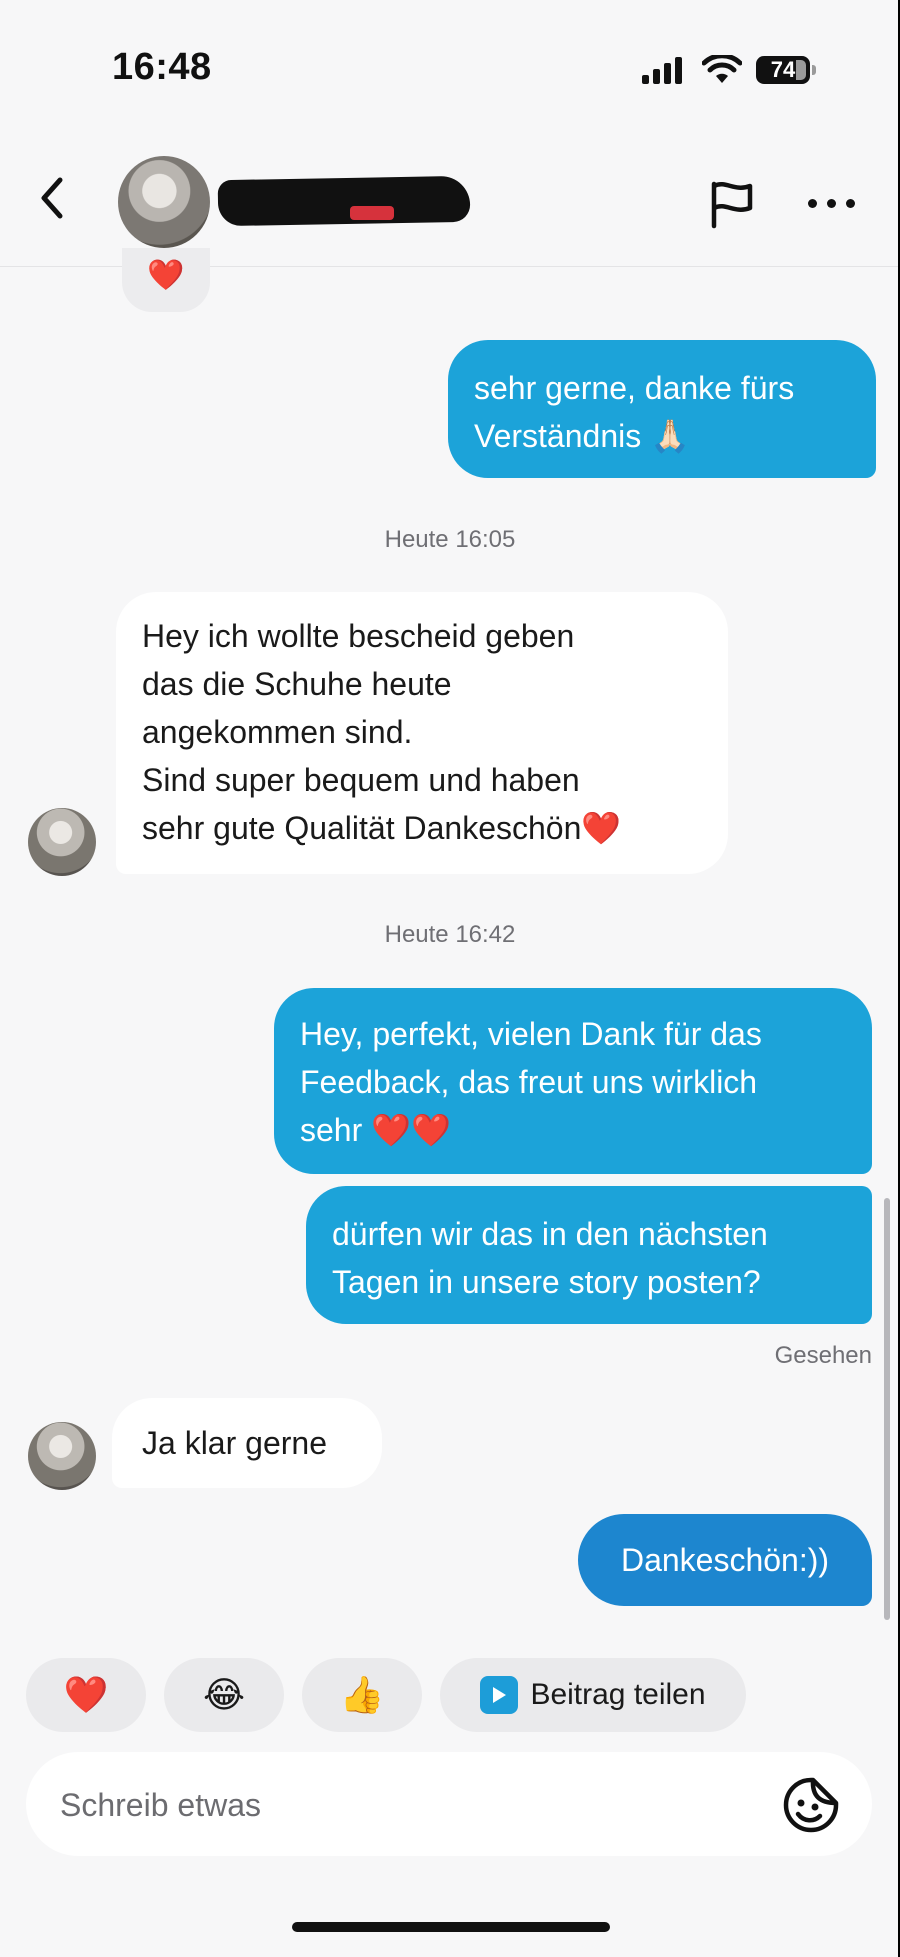 Image resolution: width=900 pixels, height=1957 pixels. What do you see at coordinates (372, 213) in the screenshot?
I see `redaction-mark` at bounding box center [372, 213].